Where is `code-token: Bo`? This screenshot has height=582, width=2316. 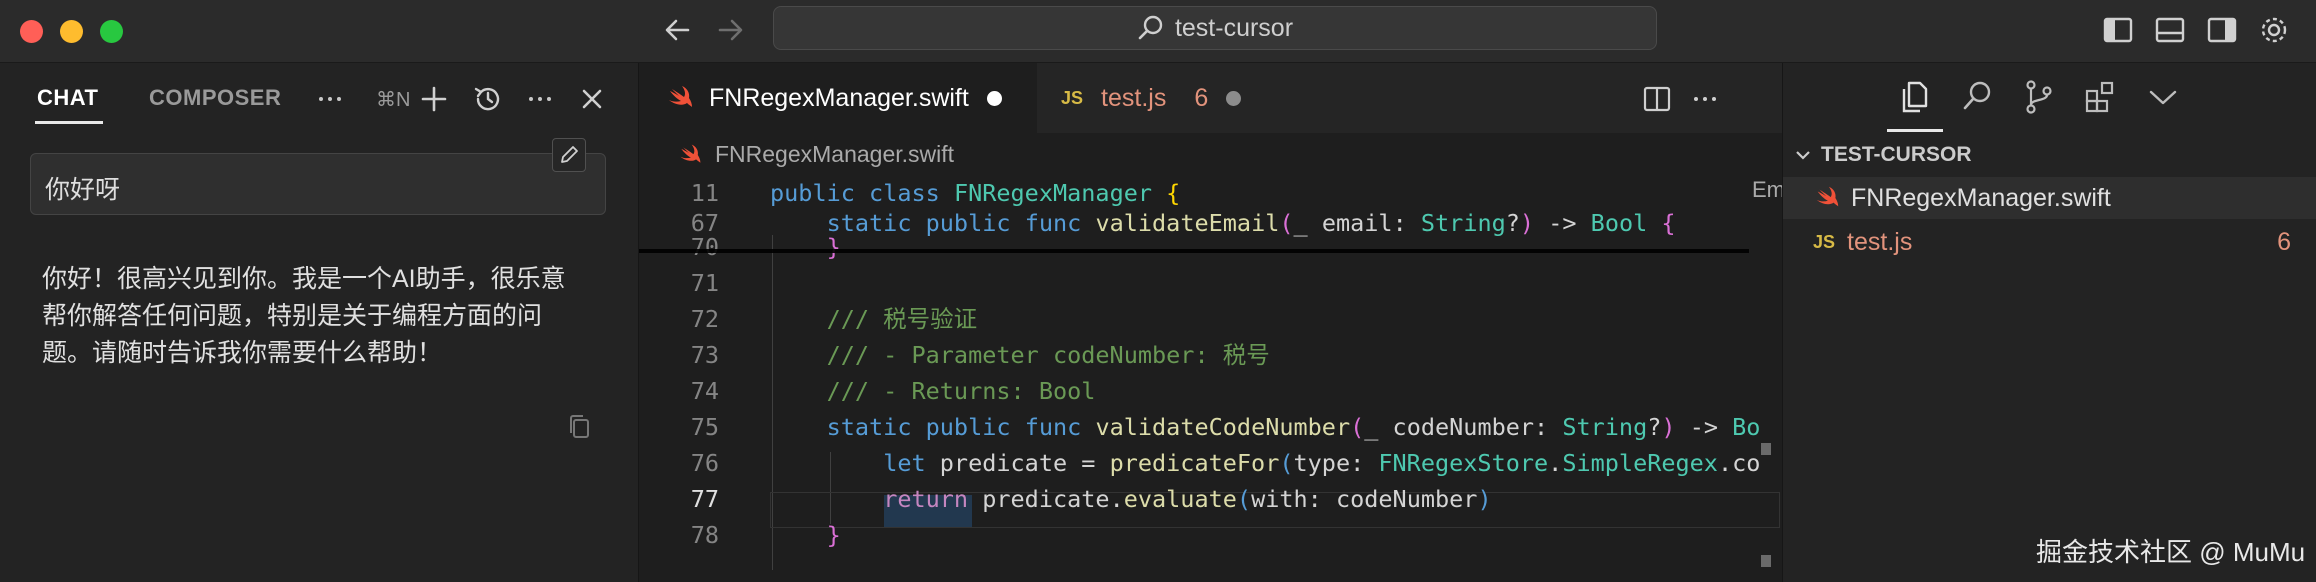
code-token: Bo is located at coordinates (1746, 427).